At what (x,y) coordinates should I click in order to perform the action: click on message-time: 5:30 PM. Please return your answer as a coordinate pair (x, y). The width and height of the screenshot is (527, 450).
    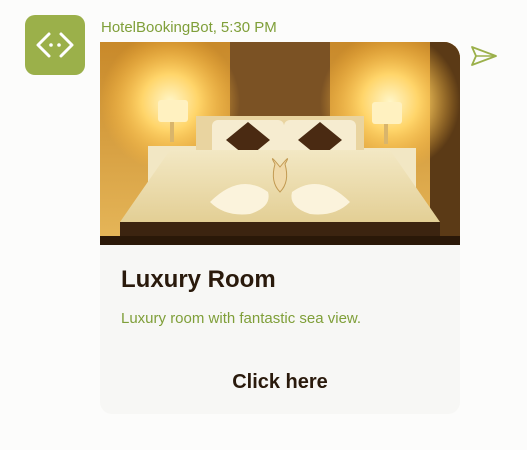
    Looking at the image, I should click on (248, 27).